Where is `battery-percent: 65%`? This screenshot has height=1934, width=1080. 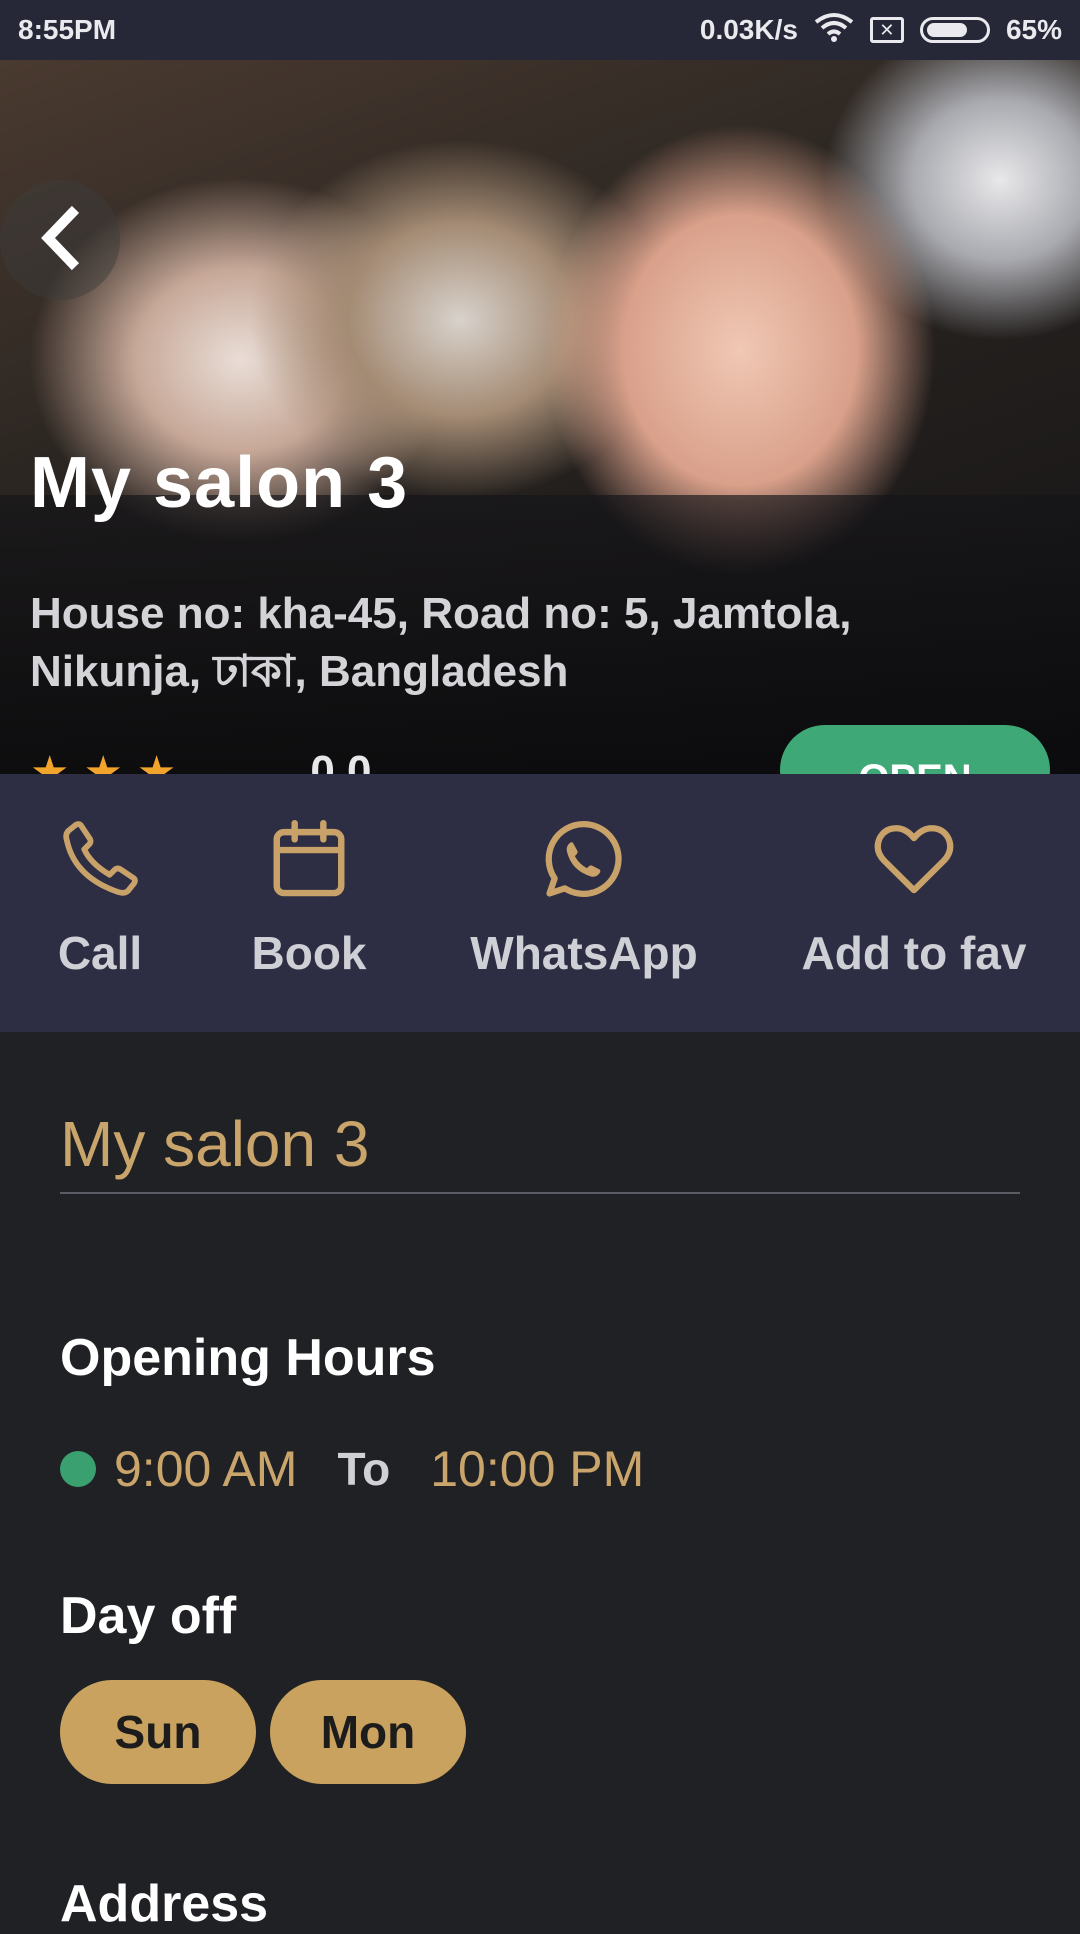
battery-percent: 65% is located at coordinates (1033, 29).